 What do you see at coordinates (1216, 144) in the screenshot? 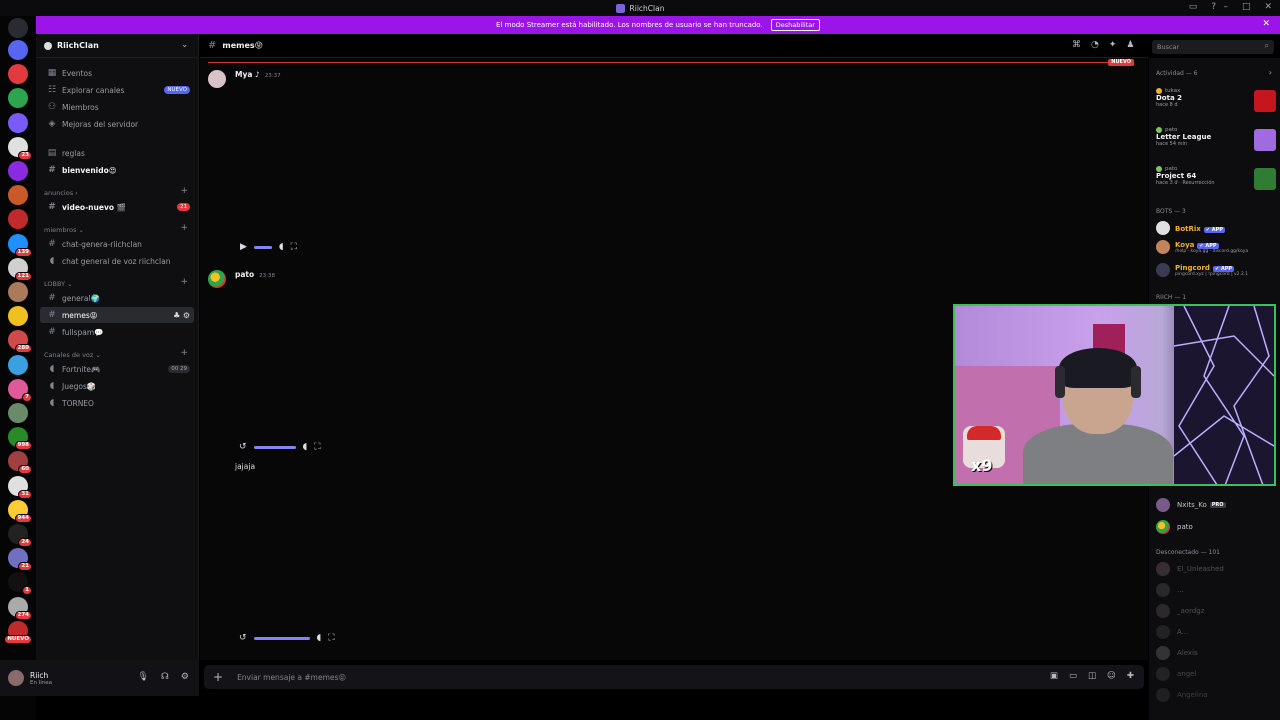
I see `activity-card: pato Letter League hace 54 min` at bounding box center [1216, 144].